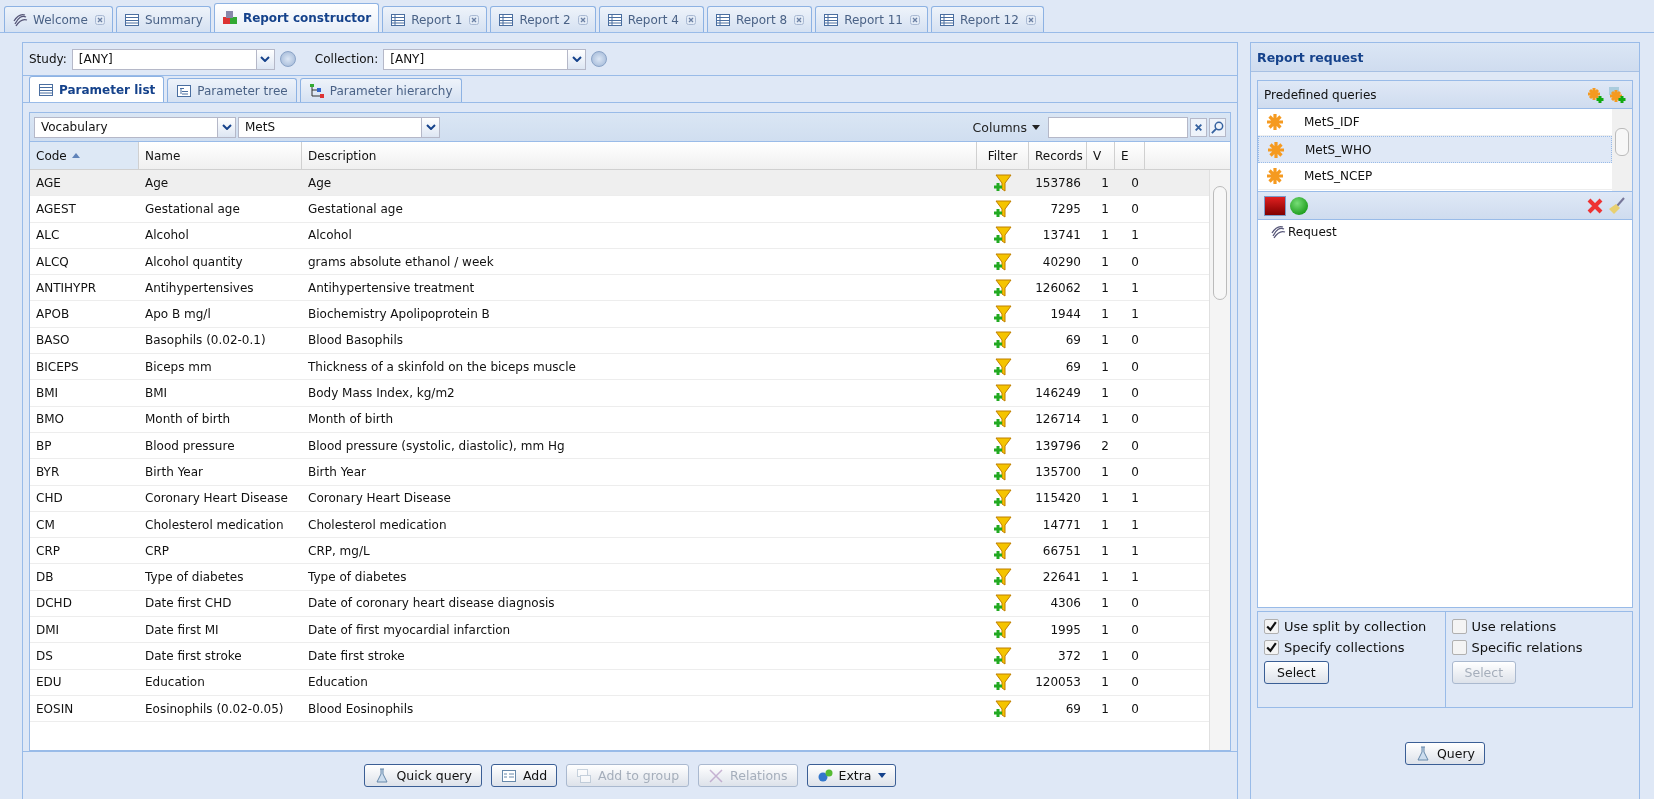 Image resolution: width=1654 pixels, height=799 pixels. I want to click on tab: Report 11, so click(871, 19).